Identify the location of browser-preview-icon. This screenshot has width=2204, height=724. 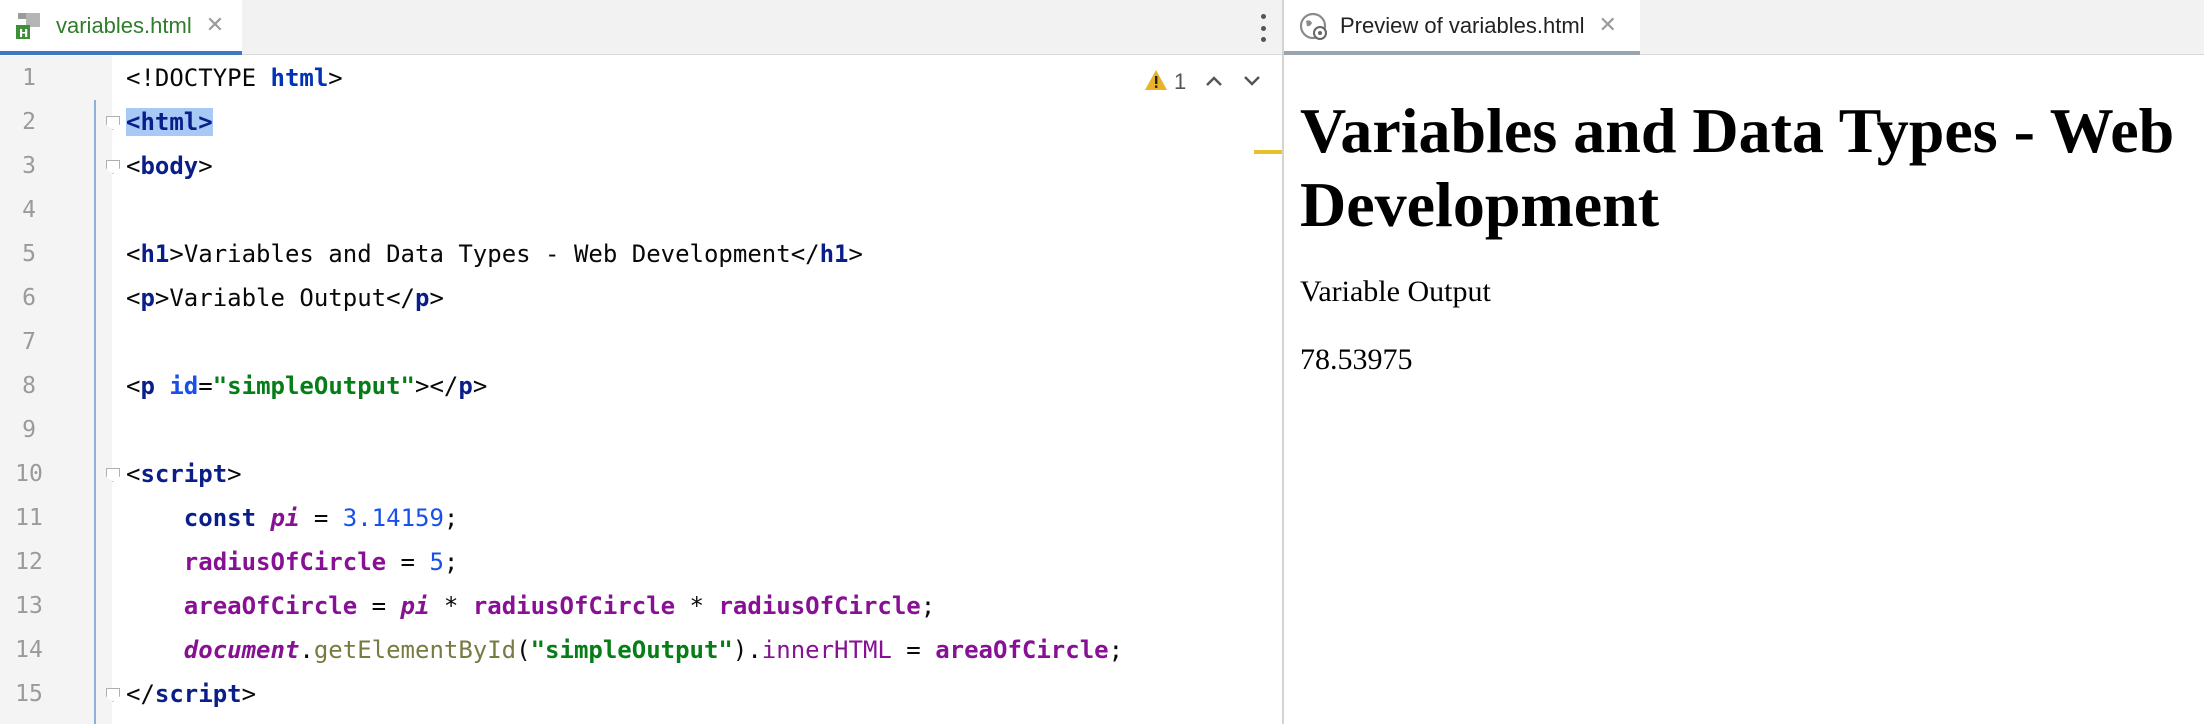
(1313, 26).